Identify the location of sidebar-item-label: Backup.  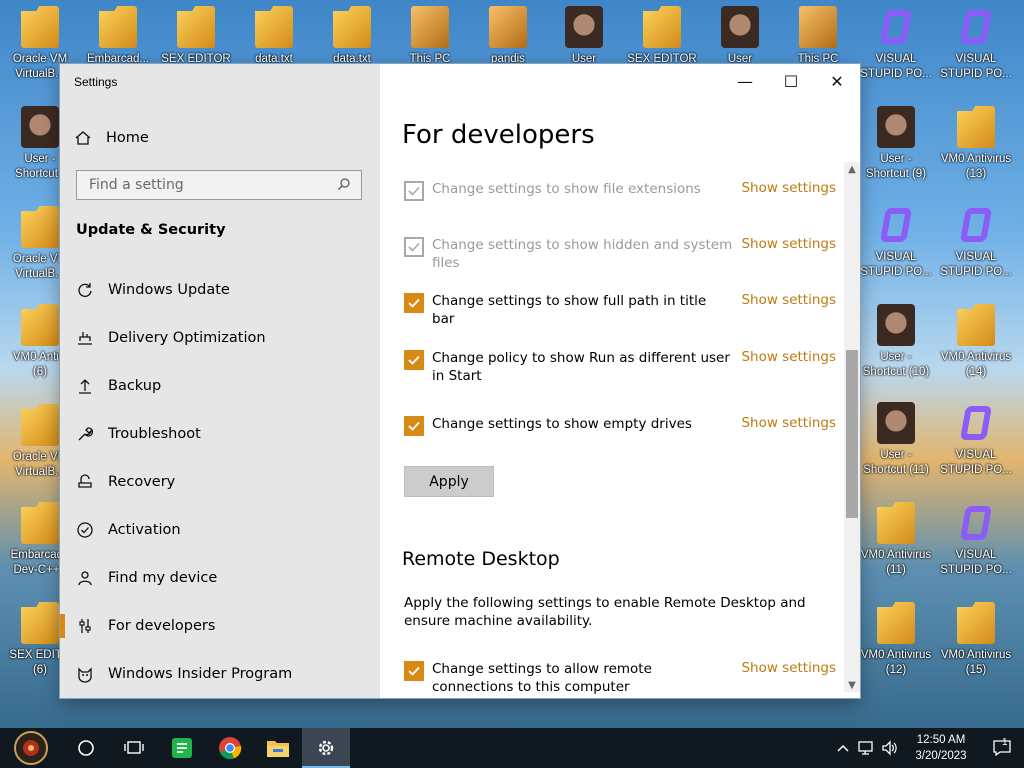
(135, 386).